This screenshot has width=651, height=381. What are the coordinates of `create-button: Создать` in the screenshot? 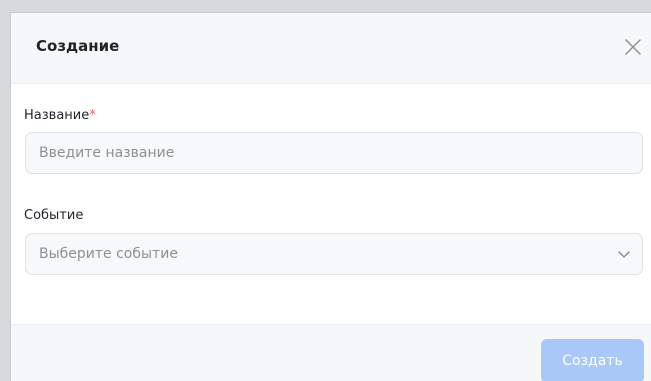 It's located at (592, 360).